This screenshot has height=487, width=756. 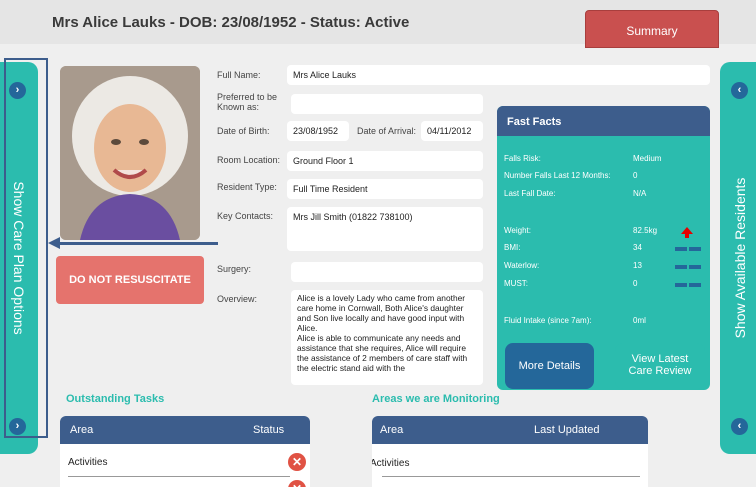 What do you see at coordinates (185, 464) in the screenshot?
I see `table-row: Activities ✕` at bounding box center [185, 464].